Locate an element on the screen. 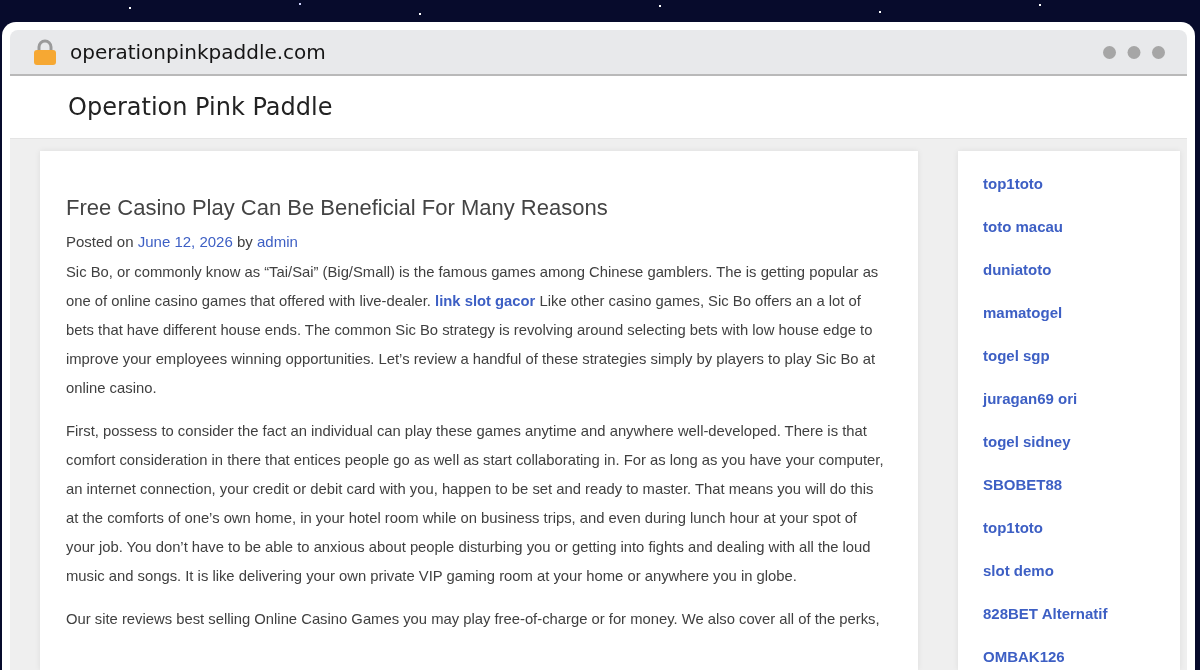 This screenshot has height=670, width=1200. article-paragraph: Our site reviews best selling Online Casino Games you may play free-of-charge or for money. We also cover all of the perks, is located at coordinates (473, 619).